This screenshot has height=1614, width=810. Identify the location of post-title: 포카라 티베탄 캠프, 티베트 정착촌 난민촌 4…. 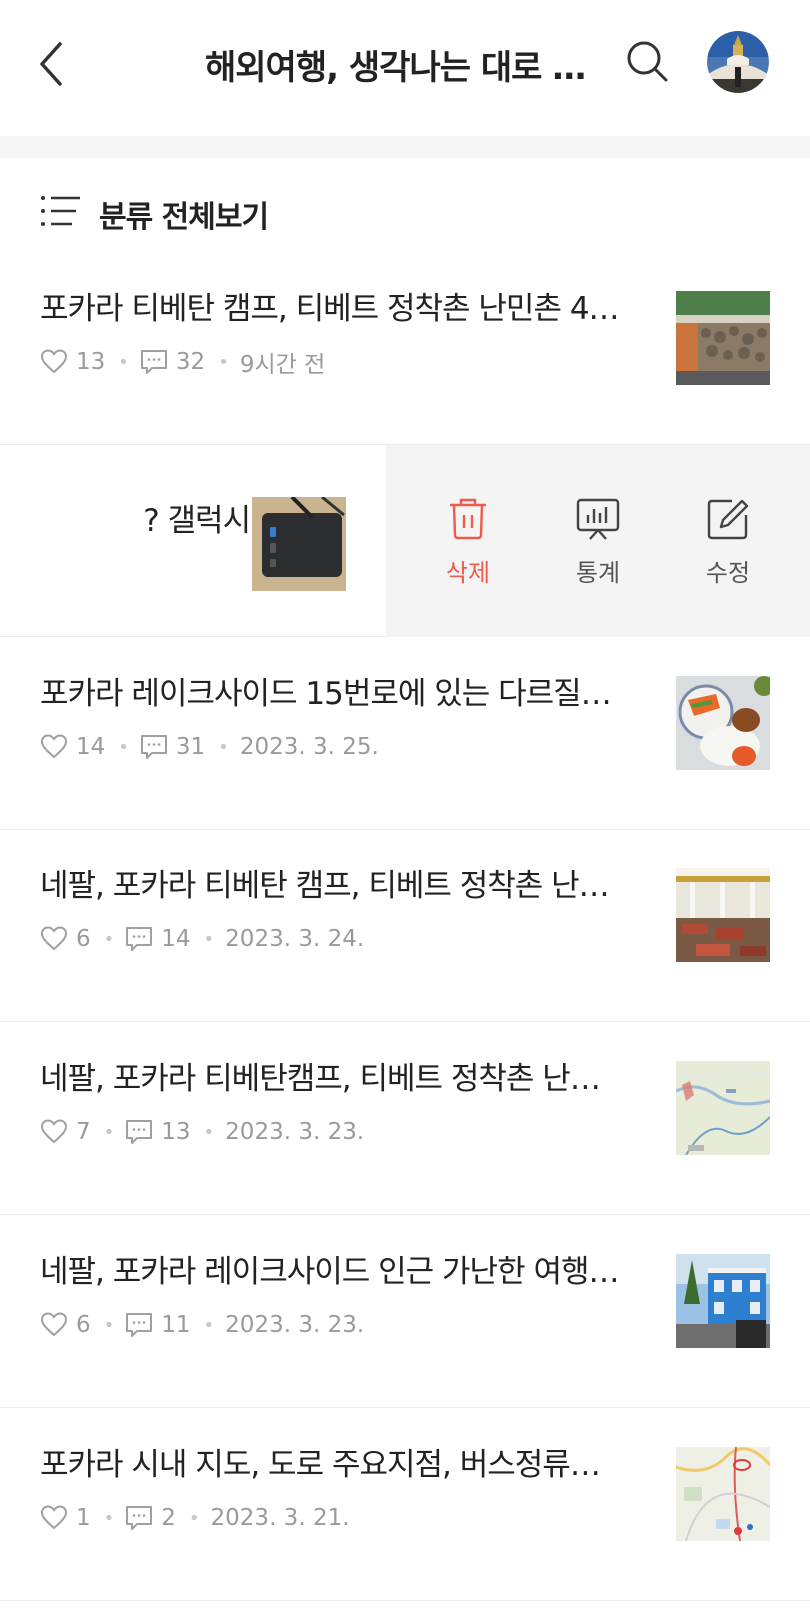
(330, 309).